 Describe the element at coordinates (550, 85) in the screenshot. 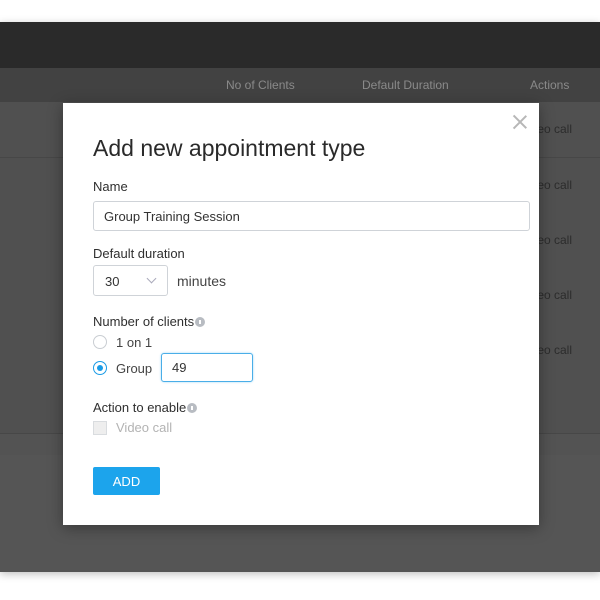

I see `column-header-actions: Actions` at that location.